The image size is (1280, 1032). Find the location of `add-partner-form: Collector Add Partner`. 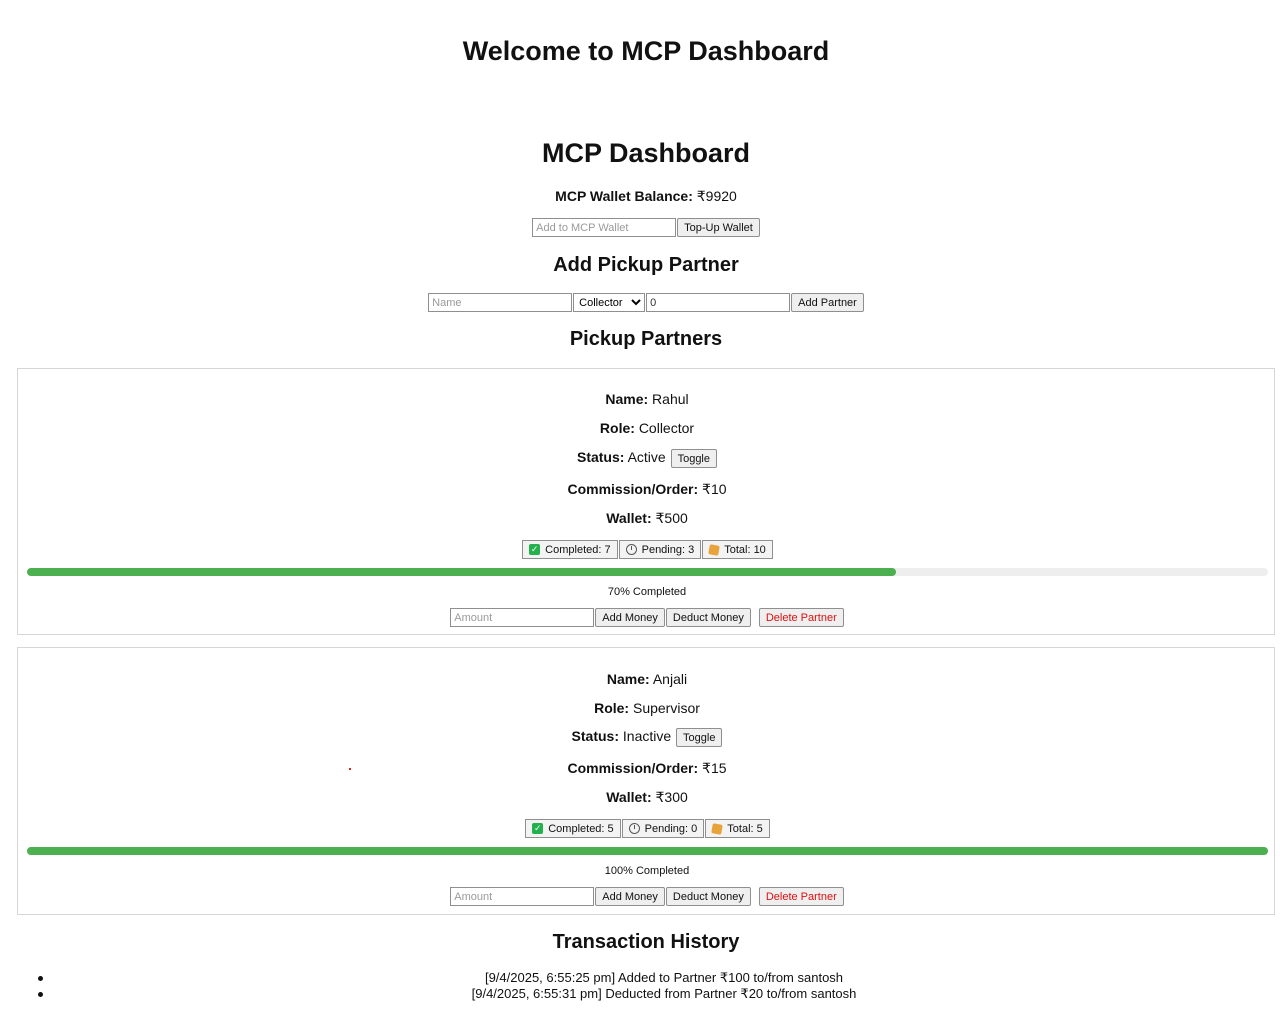

add-partner-form: Collector Add Partner is located at coordinates (640, 302).